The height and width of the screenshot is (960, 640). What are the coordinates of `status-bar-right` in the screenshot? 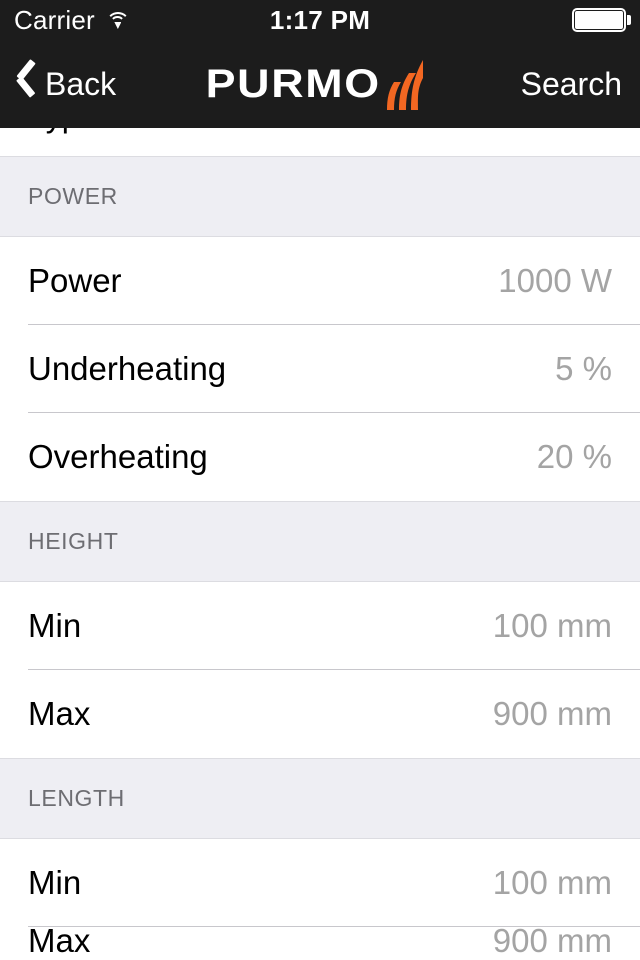 It's located at (606, 20).